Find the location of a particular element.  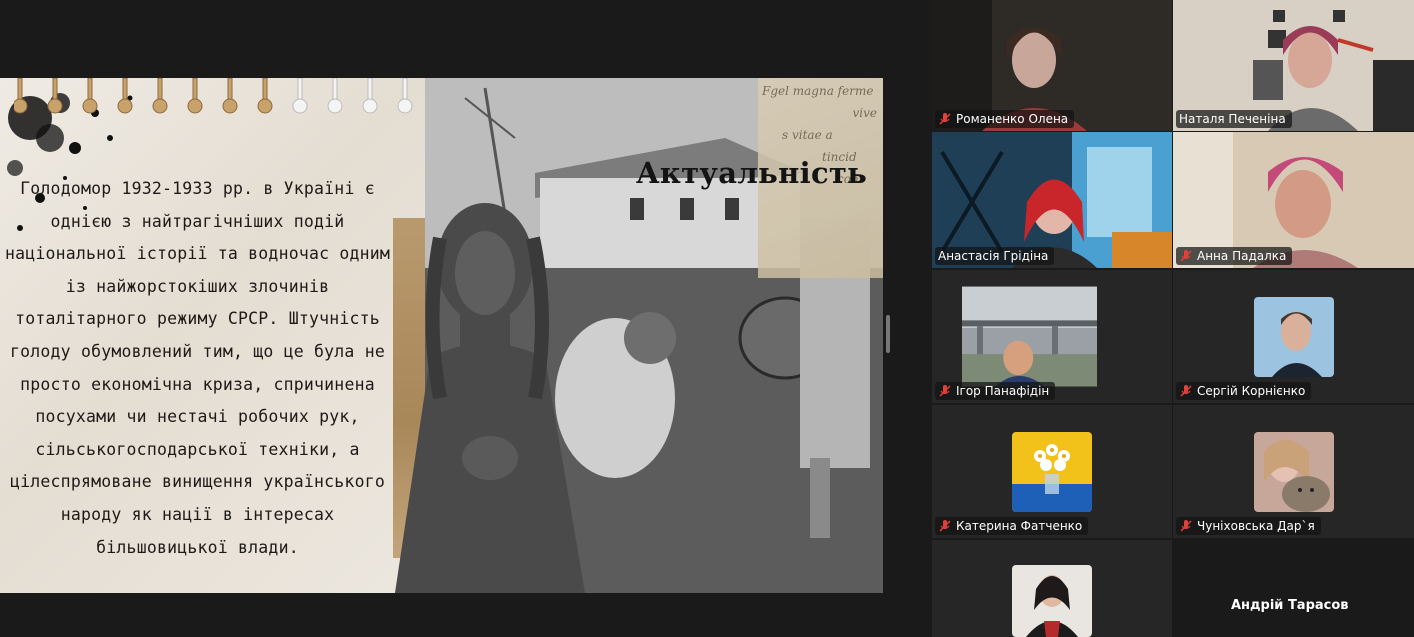

participant-name-tag: Наталя Печеніна is located at coordinates (1234, 119).